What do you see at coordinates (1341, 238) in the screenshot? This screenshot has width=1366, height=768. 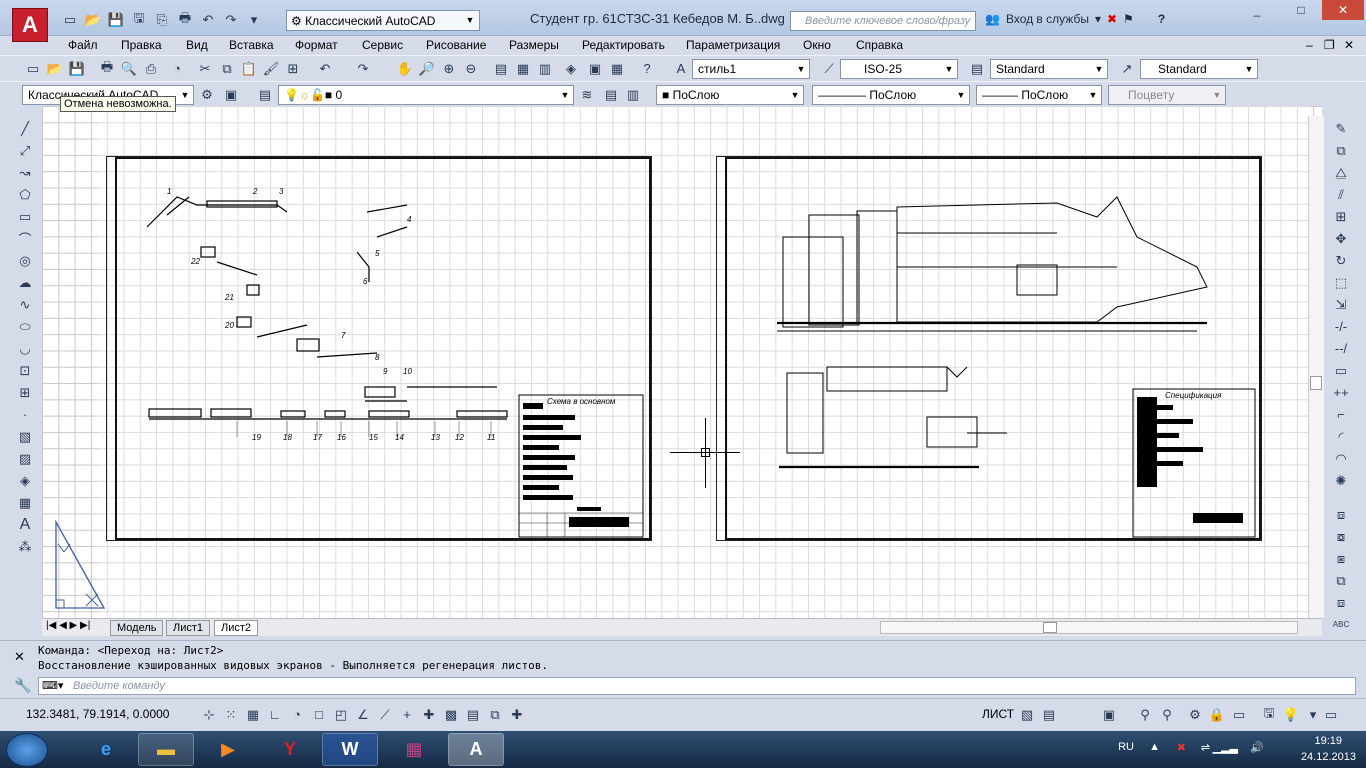 I see `move-icon: ✥` at bounding box center [1341, 238].